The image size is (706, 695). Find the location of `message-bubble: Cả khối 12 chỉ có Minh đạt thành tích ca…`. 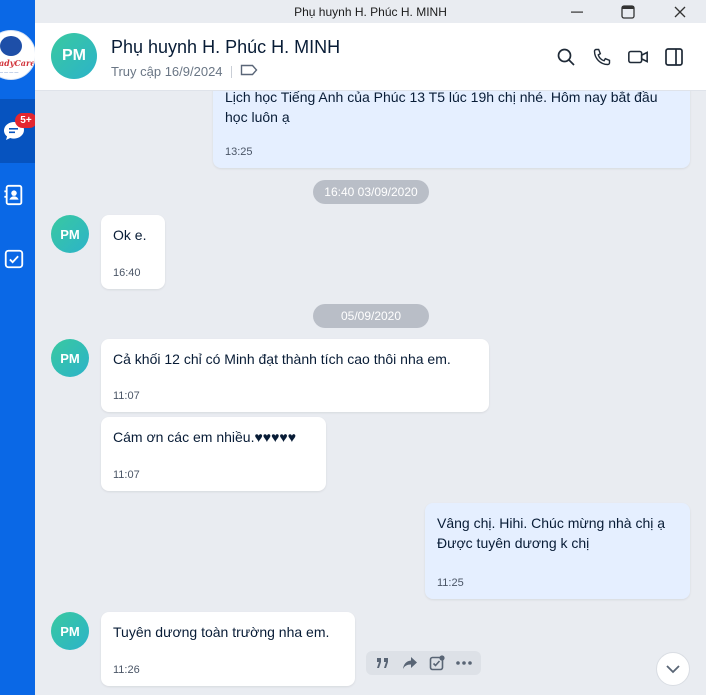

message-bubble: Cả khối 12 chỉ có Minh đạt thành tích ca… is located at coordinates (295, 375).